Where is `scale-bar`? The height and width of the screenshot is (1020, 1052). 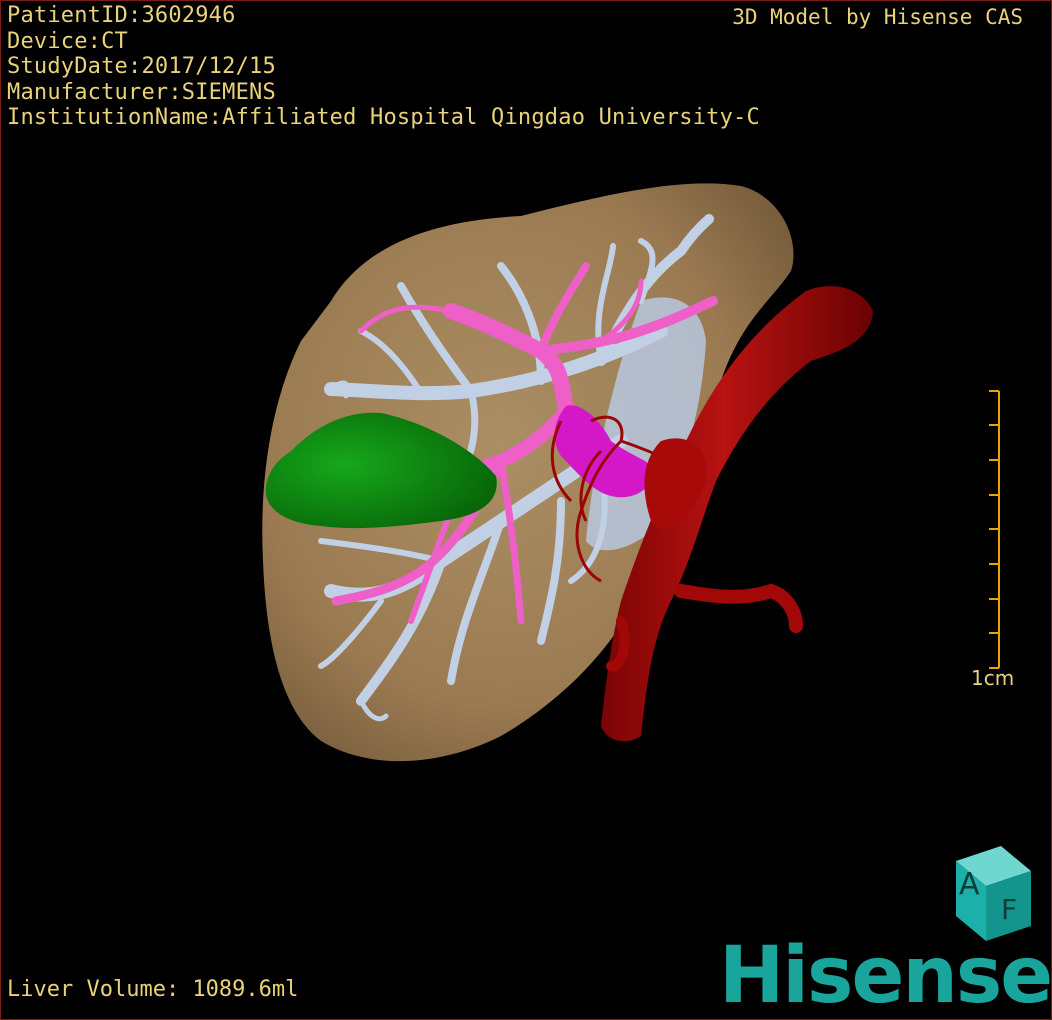
scale-bar is located at coordinates (994, 529).